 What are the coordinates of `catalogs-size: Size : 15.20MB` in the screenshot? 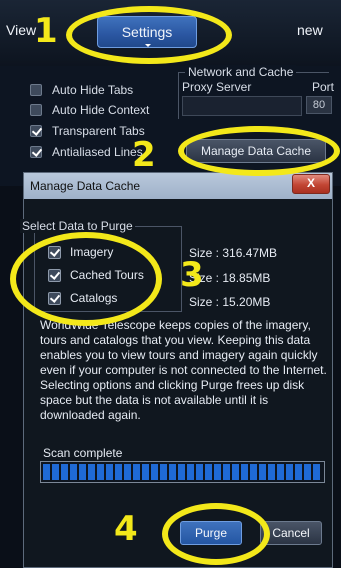 It's located at (230, 302).